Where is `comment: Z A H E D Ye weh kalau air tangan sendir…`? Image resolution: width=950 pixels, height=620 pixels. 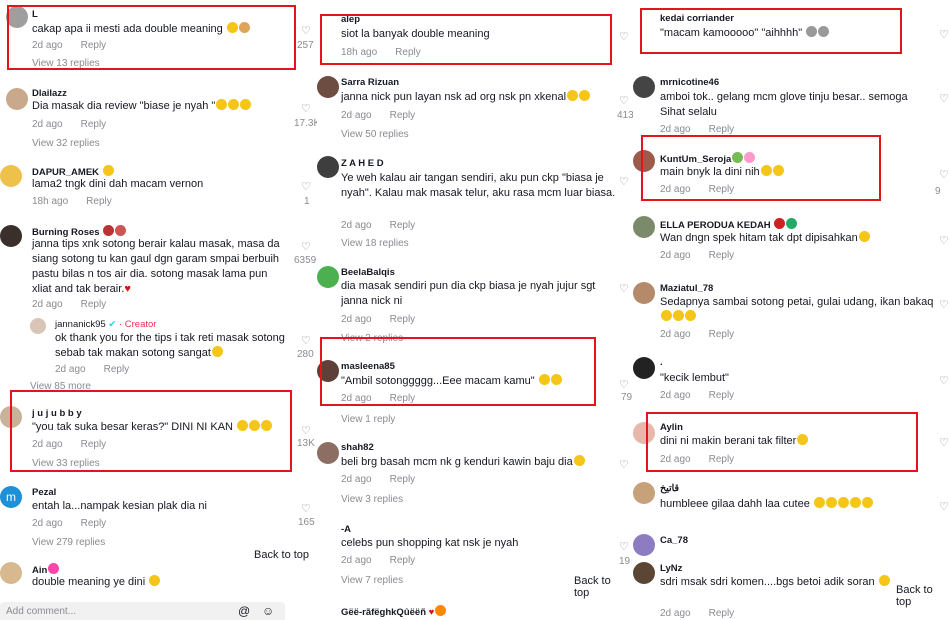
comment: Z A H E D Ye weh kalau air tangan sendir… is located at coordinates (475, 203).